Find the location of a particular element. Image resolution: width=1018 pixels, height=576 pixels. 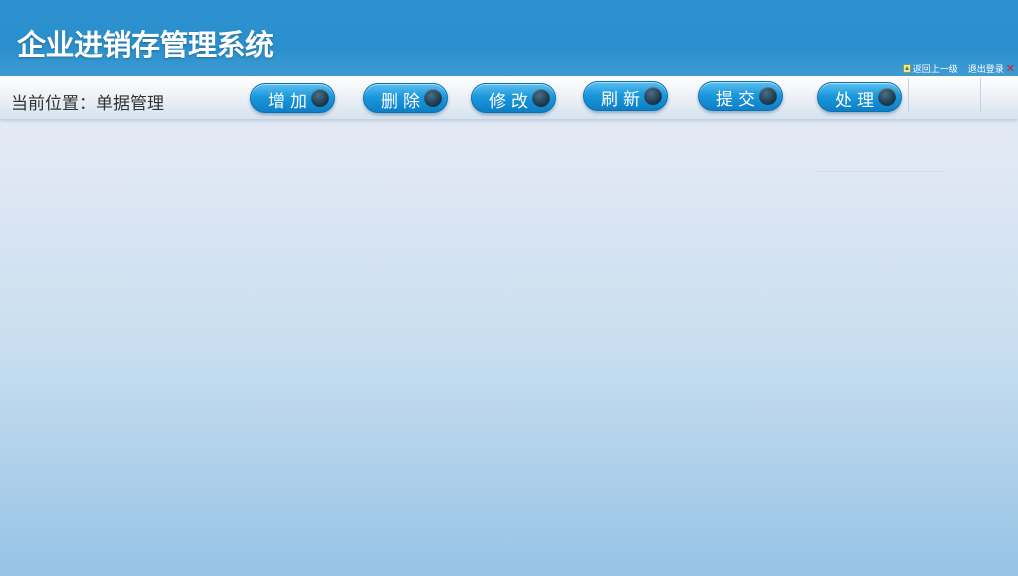

process-button-label: 处理 is located at coordinates (857, 101).